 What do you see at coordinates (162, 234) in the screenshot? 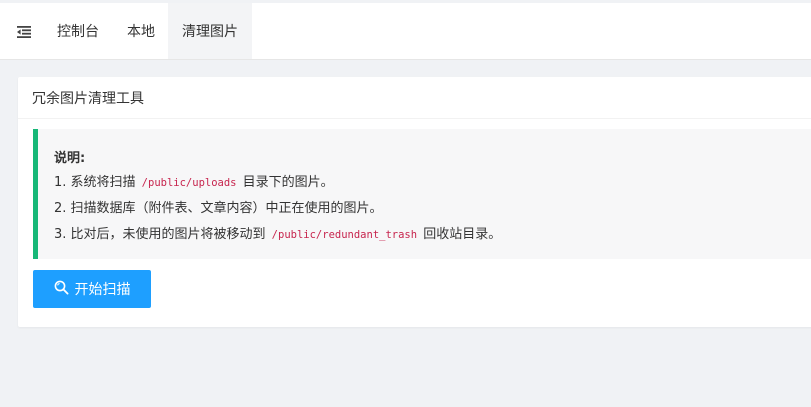
I see `notice-line-3-prefix: 3. 比对后，未使用的图片将被移动到` at bounding box center [162, 234].